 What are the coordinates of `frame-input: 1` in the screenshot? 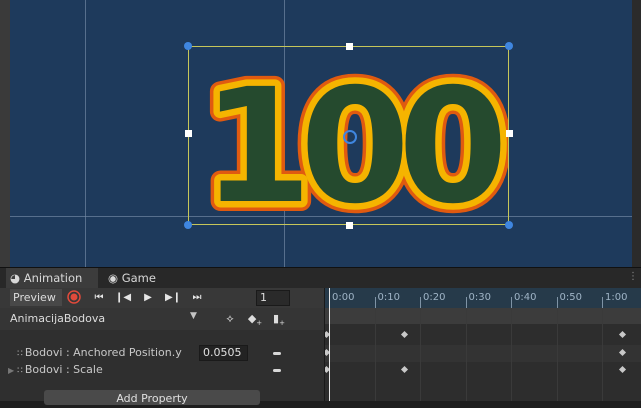 It's located at (273, 298).